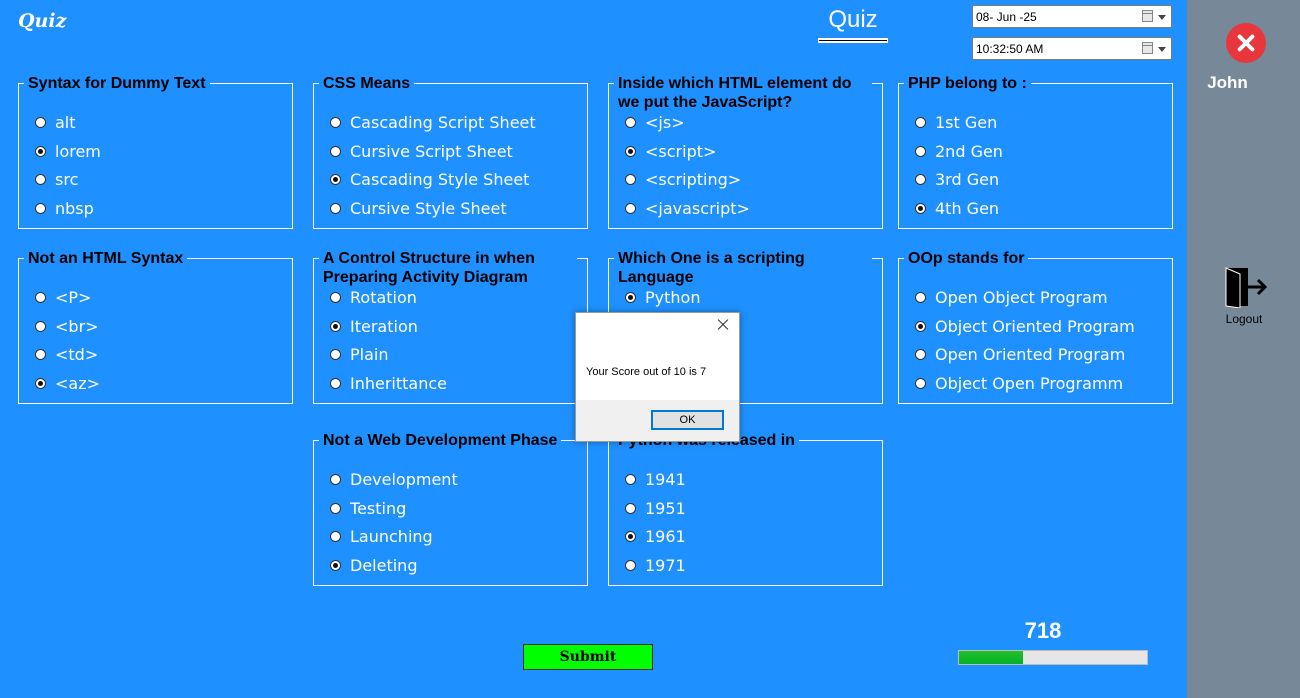  Describe the element at coordinates (63, 297) in the screenshot. I see `answer-option: <P>` at that location.